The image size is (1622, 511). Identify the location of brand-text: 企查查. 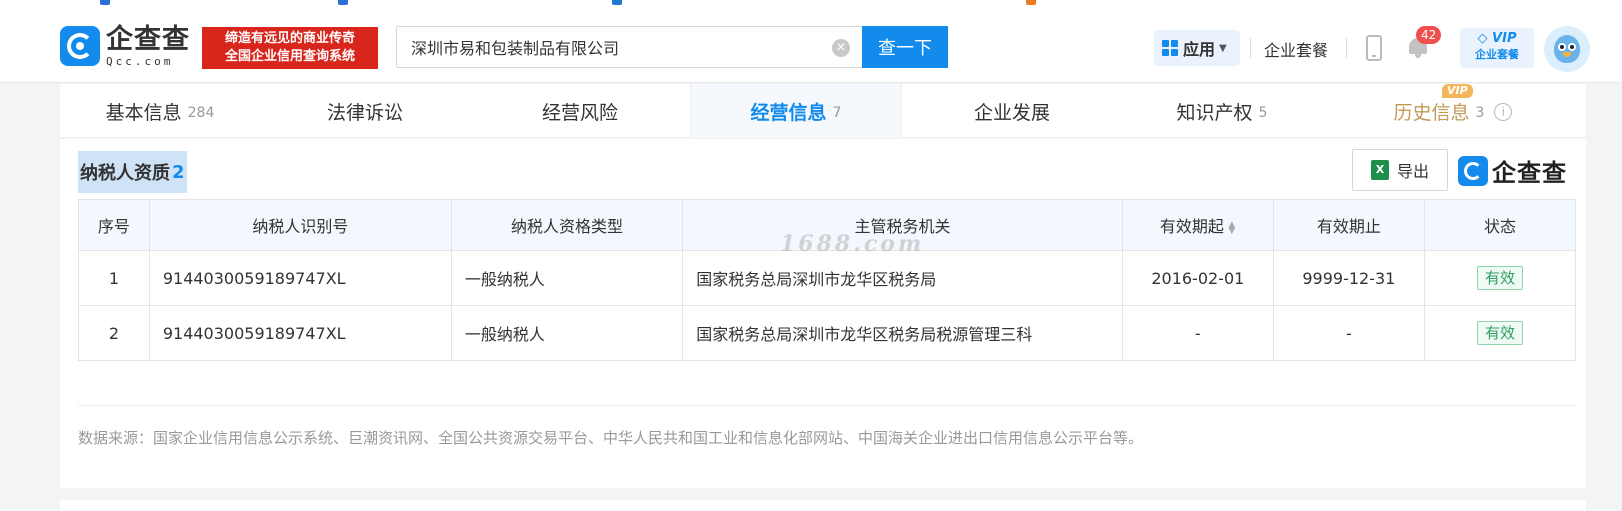
(1529, 173).